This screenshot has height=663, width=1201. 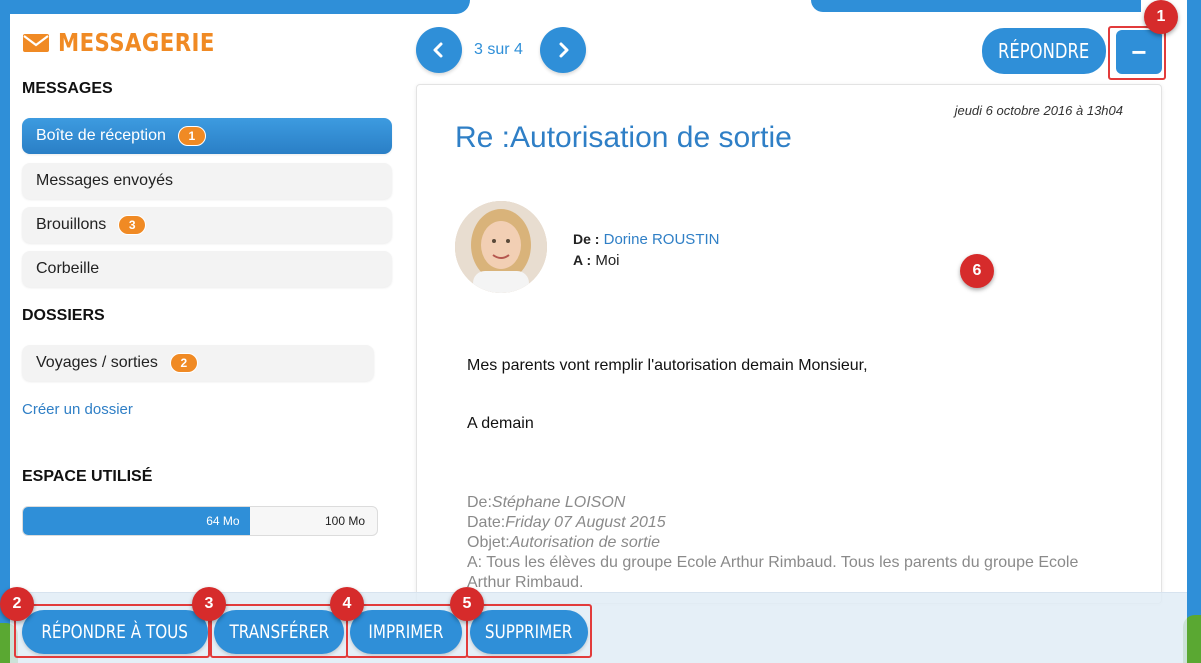 I want to click on chevron-right-icon, so click(x=564, y=50).